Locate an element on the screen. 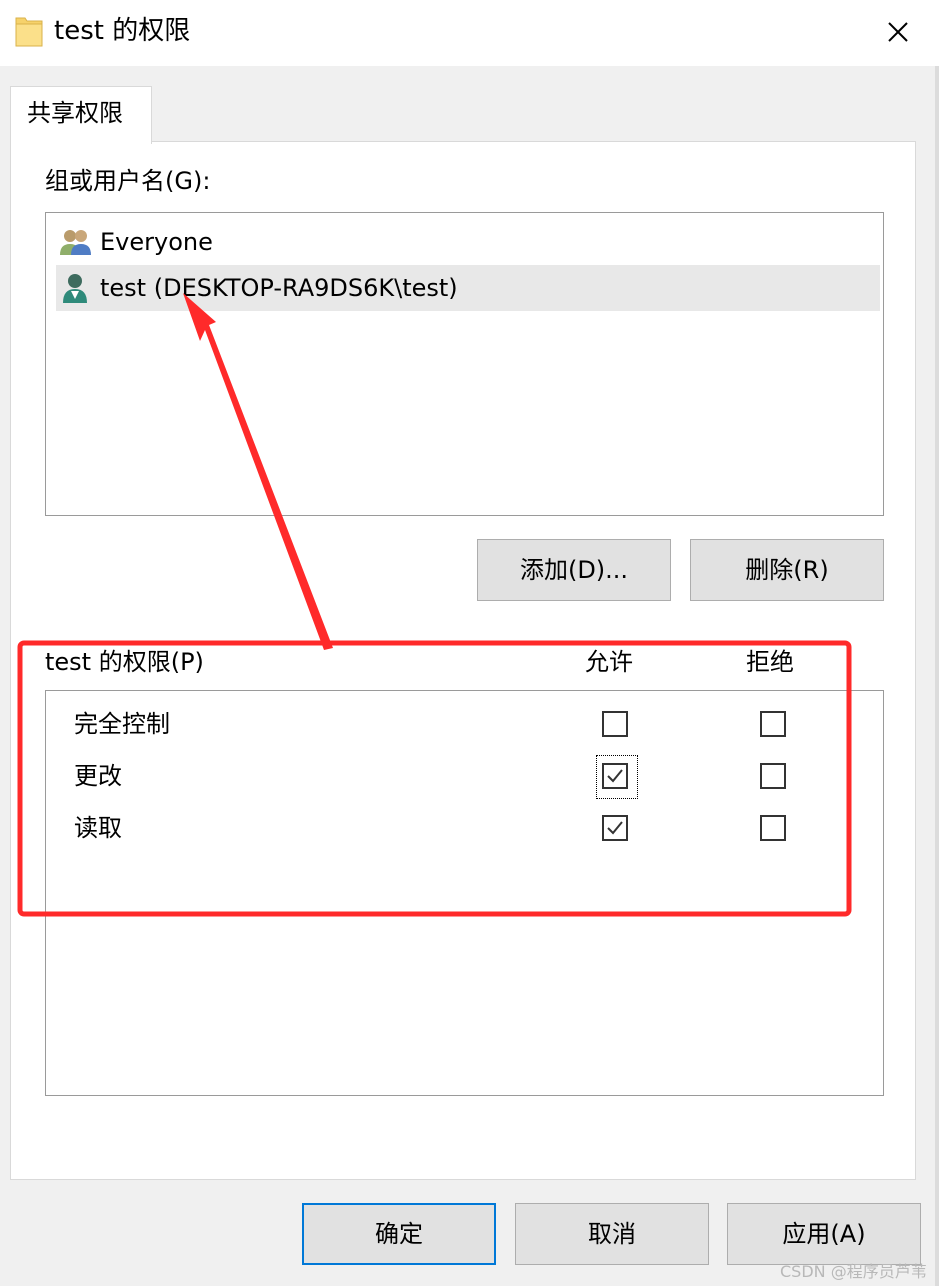 Image resolution: width=939 pixels, height=1286 pixels. allow-checkbox-read is located at coordinates (615, 828).